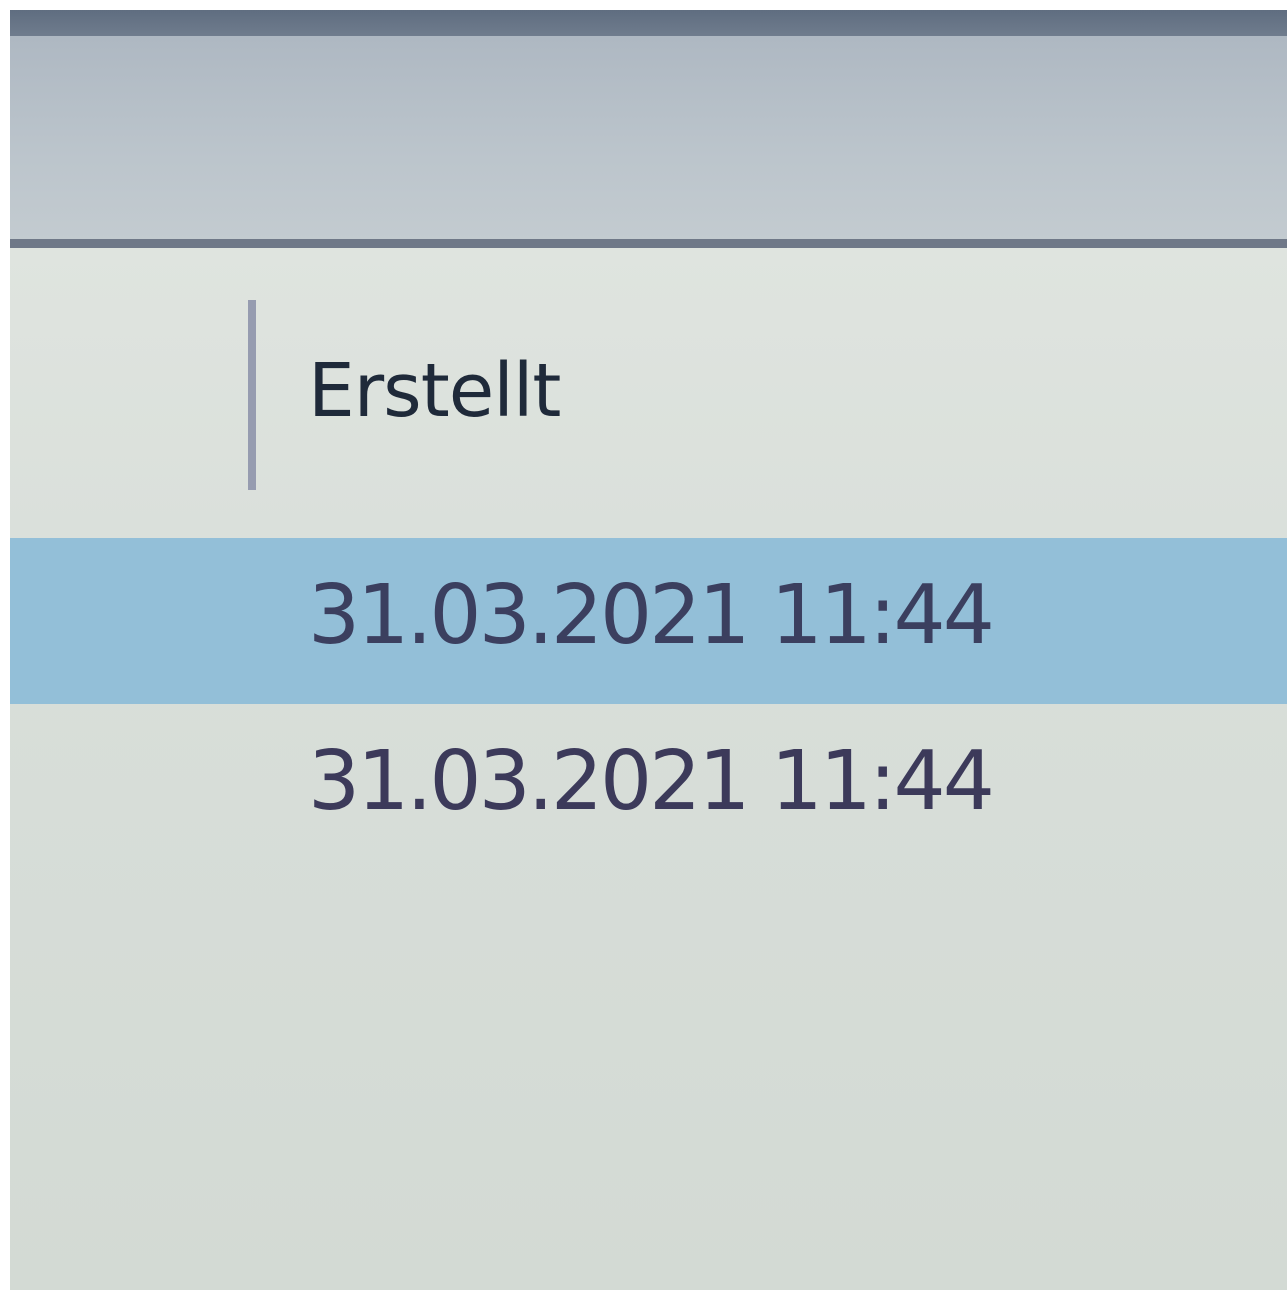 Image resolution: width=1287 pixels, height=1290 pixels. What do you see at coordinates (648, 23) in the screenshot?
I see `window-edge` at bounding box center [648, 23].